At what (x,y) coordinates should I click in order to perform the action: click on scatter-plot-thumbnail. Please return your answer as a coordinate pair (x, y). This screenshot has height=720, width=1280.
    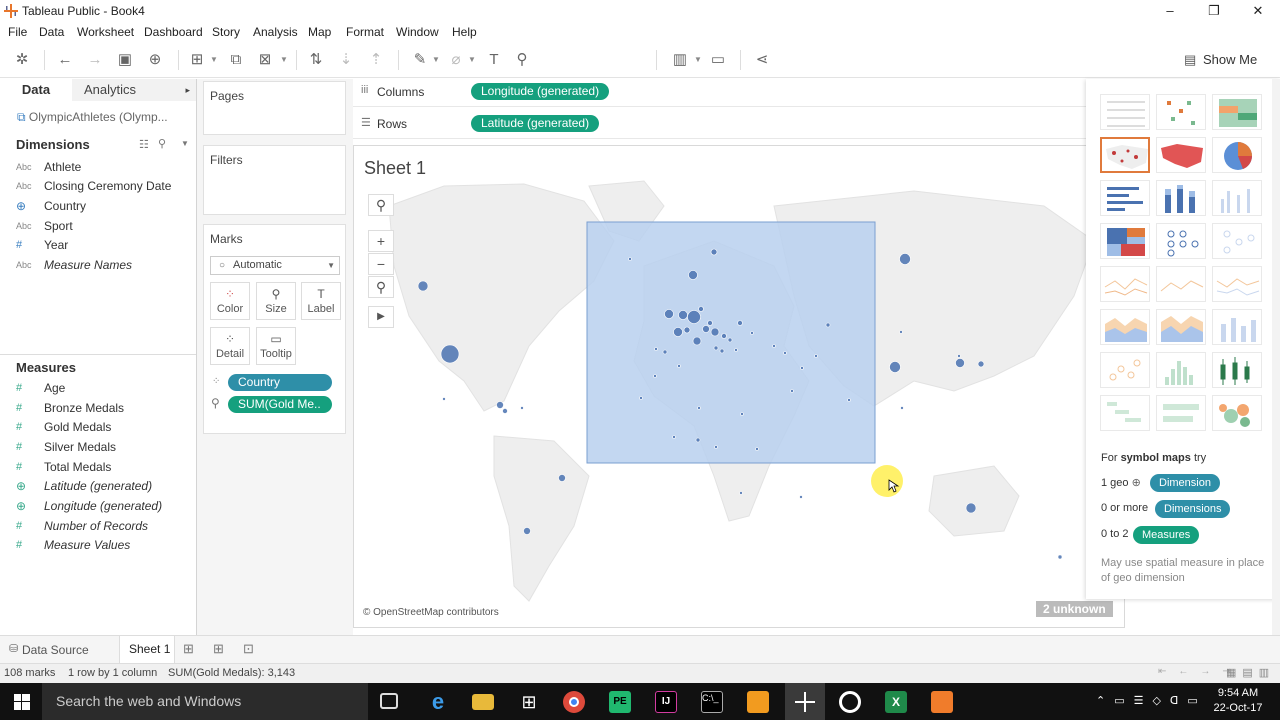
    Looking at the image, I should click on (1125, 370).